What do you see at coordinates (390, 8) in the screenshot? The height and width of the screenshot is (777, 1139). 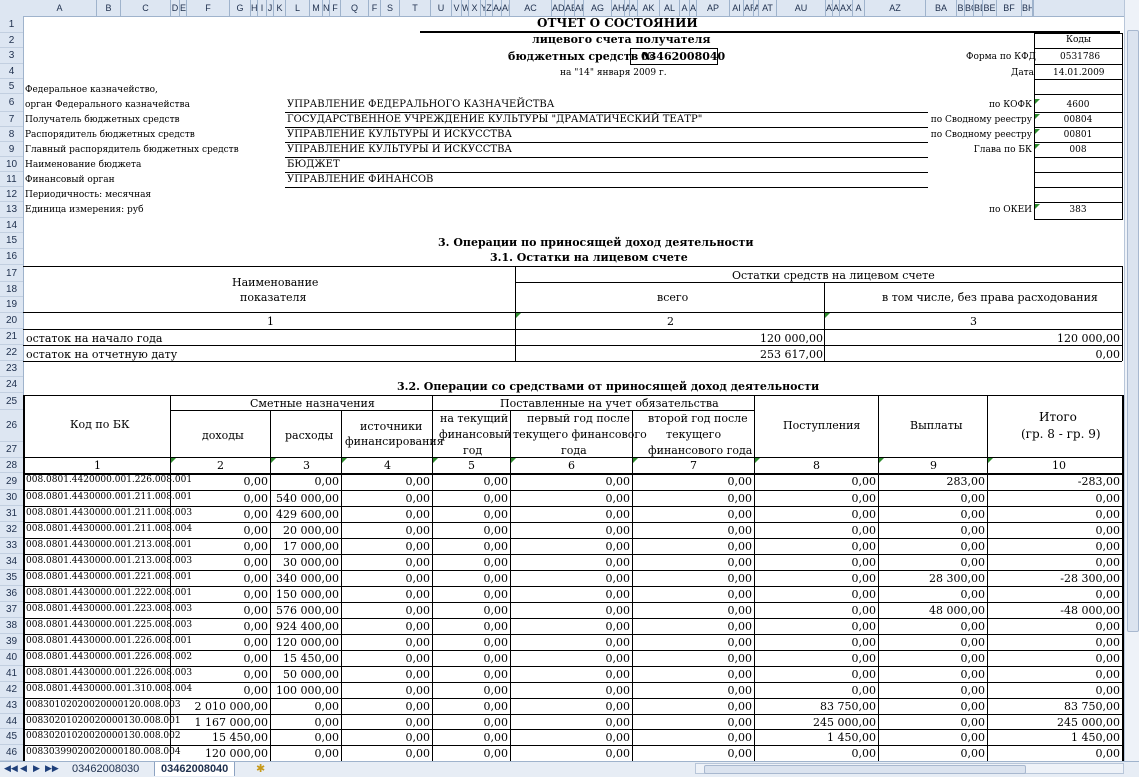 I see `column-header: S` at bounding box center [390, 8].